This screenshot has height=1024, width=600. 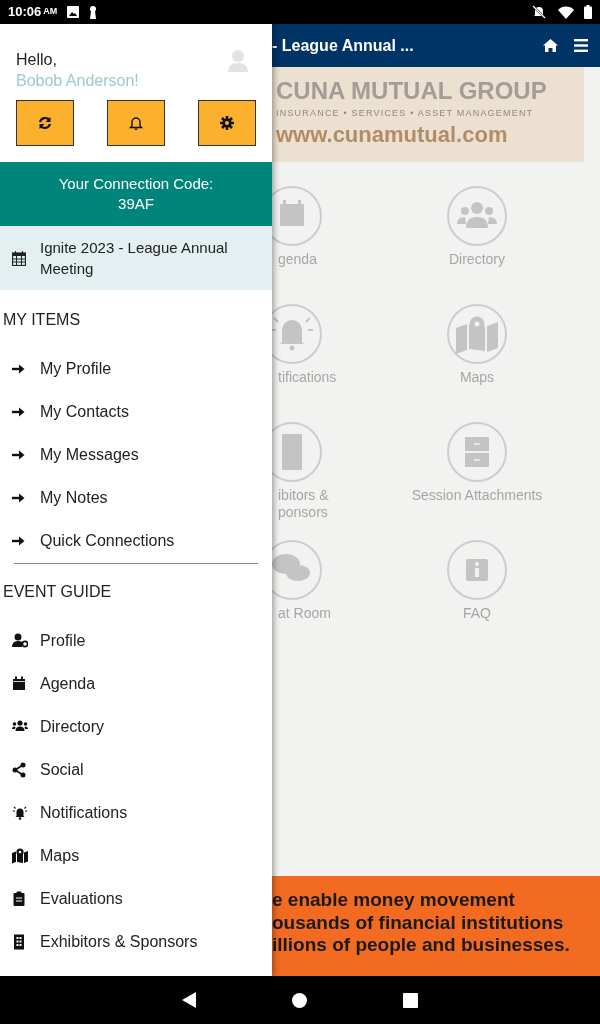 What do you see at coordinates (20, 855) in the screenshot?
I see `map-pin-icon` at bounding box center [20, 855].